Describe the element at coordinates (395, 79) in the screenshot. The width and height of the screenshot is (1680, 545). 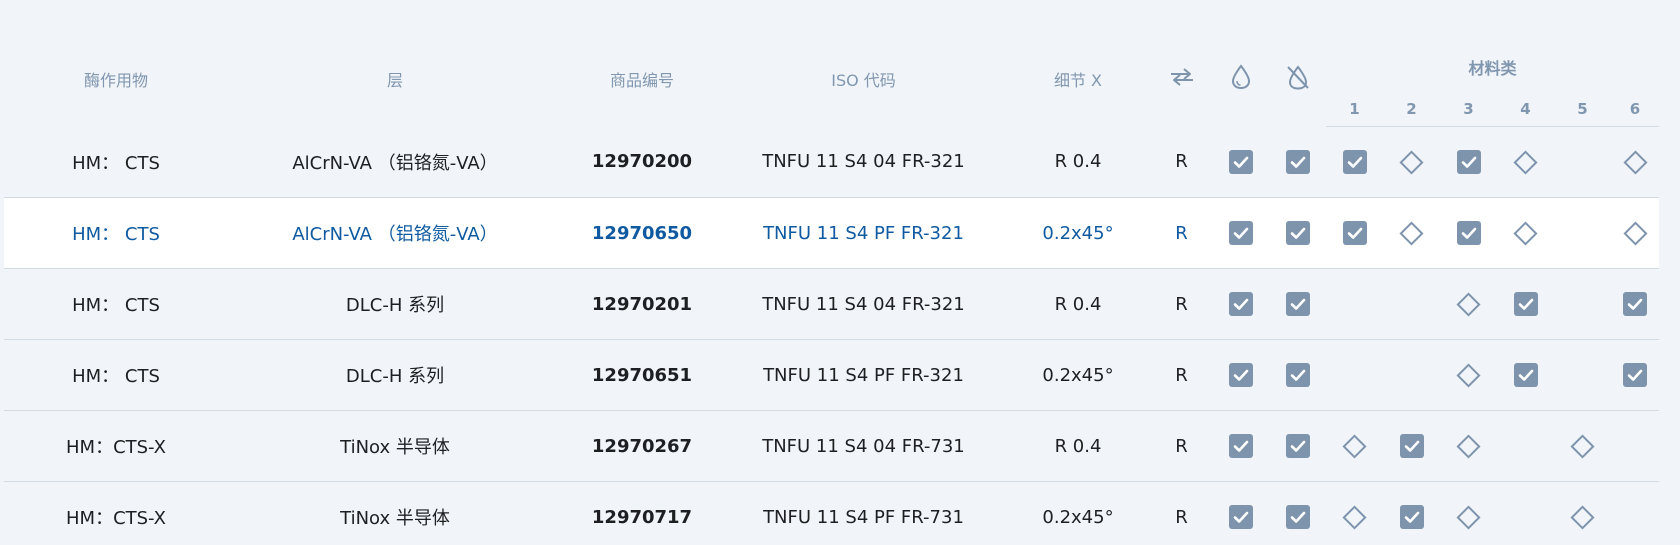
I see `header-layer: 层` at that location.